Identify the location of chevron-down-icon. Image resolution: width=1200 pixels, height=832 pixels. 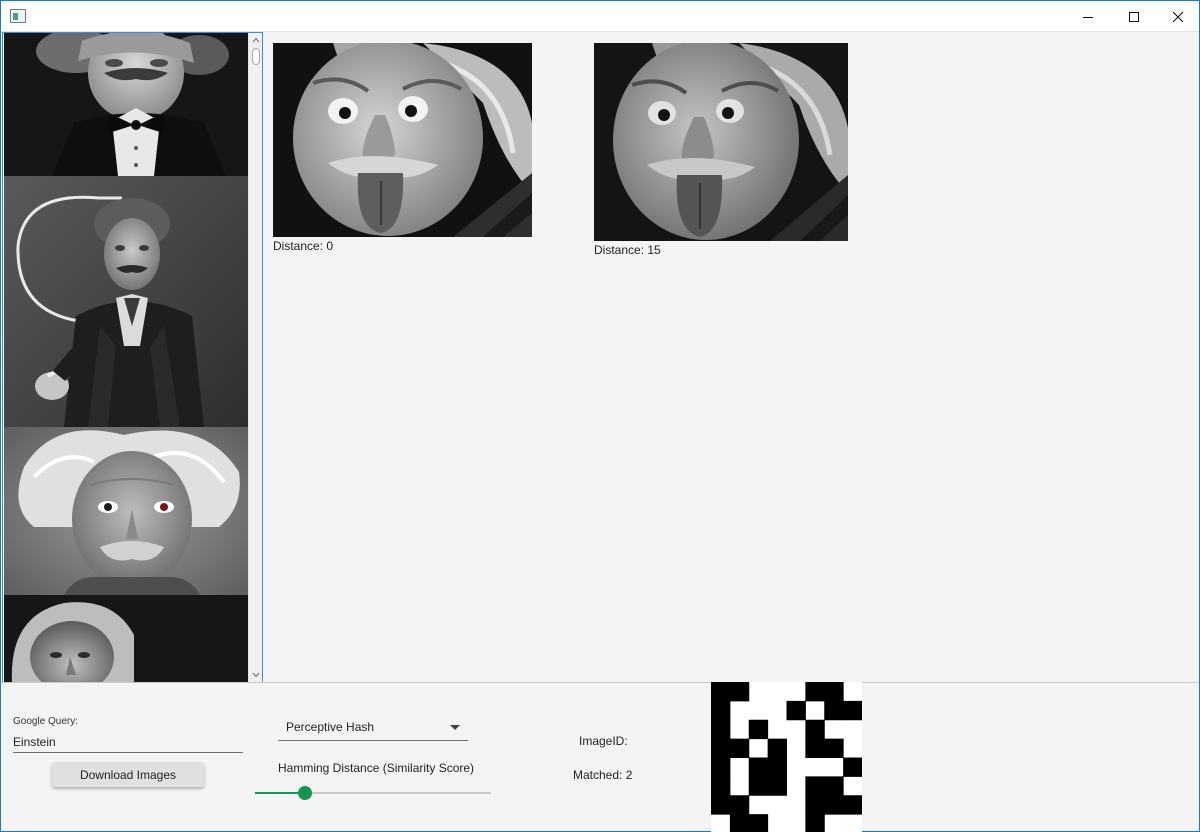
(455, 727).